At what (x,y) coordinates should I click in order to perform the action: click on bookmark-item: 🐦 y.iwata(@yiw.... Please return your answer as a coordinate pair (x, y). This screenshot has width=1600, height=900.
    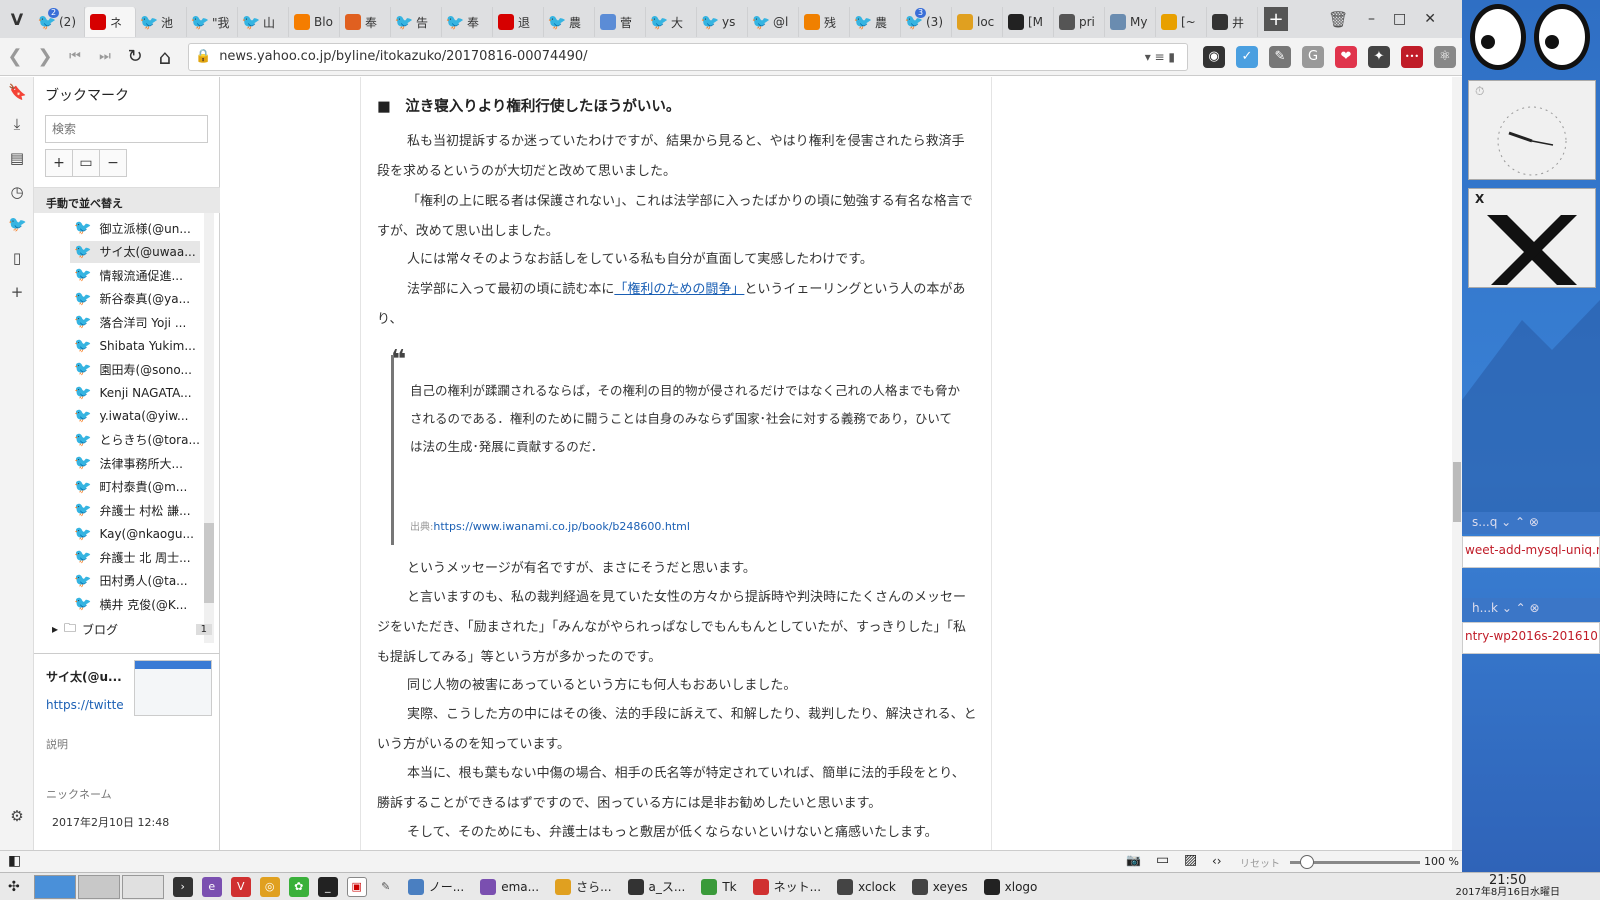
    Looking at the image, I should click on (139, 416).